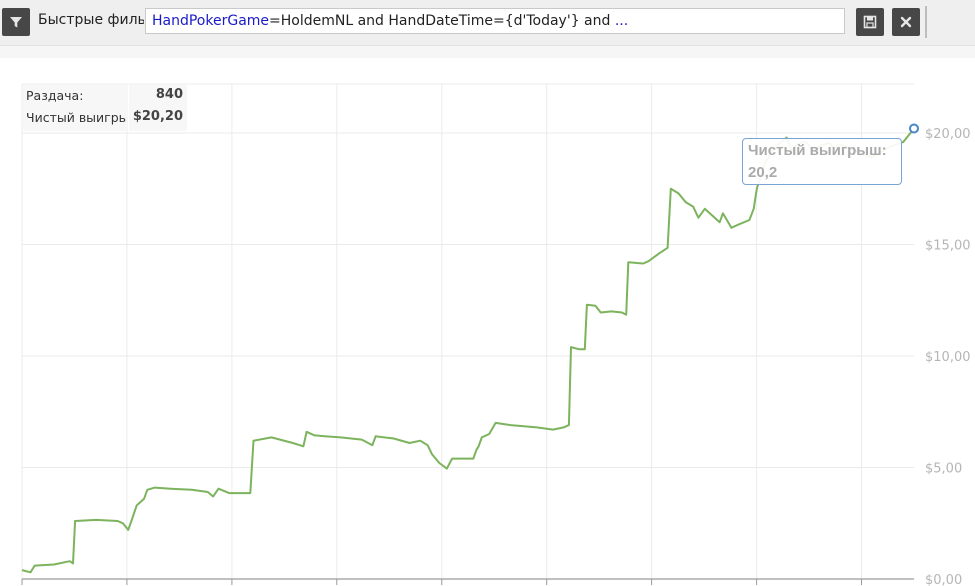 The width and height of the screenshot is (975, 586). I want to click on stats-panel: Раздача: 840 Чистый выигрь $20,20, so click(105, 108).